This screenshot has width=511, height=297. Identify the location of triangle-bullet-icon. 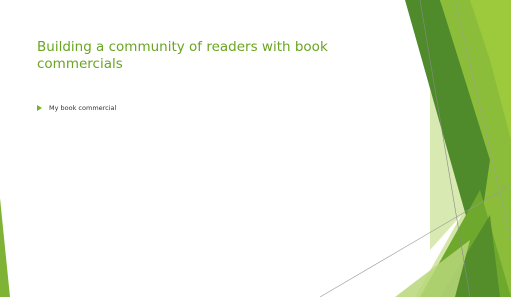
(39, 108).